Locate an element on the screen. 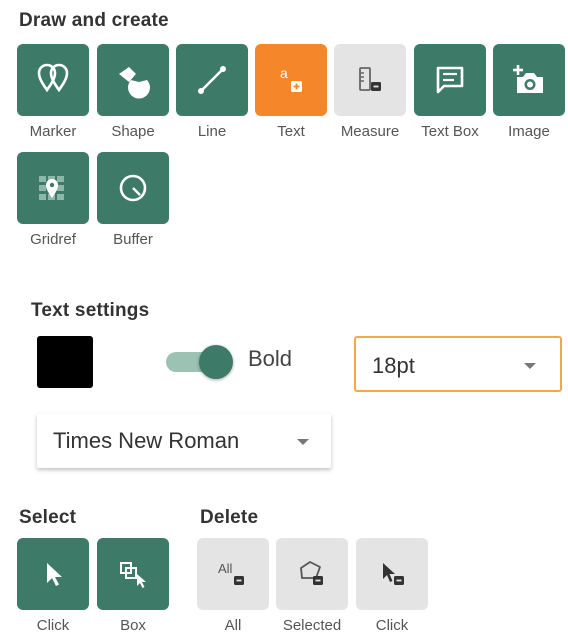 Image resolution: width=568 pixels, height=635 pixels. image-button is located at coordinates (529, 80).